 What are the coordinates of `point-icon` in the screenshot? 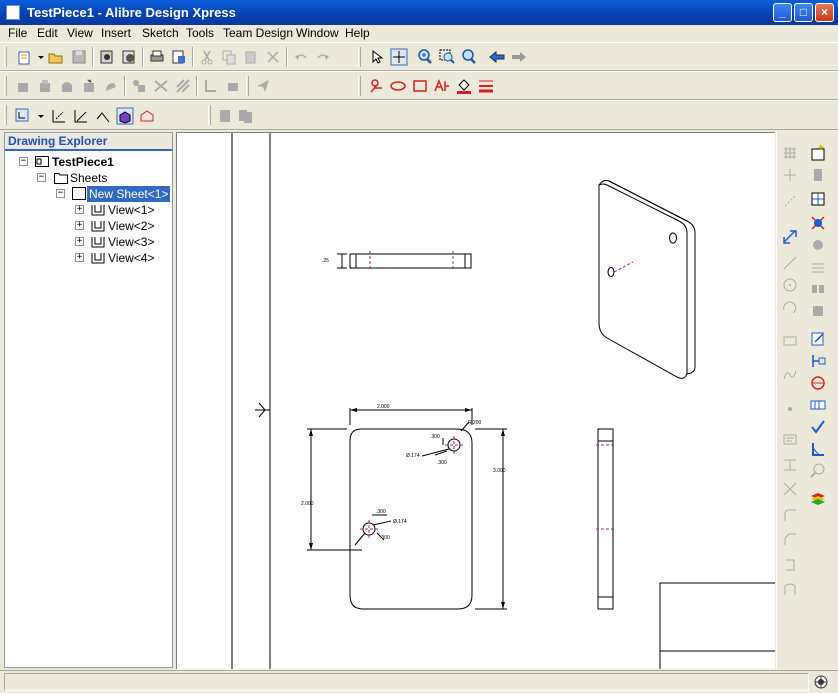 It's located at (790, 409).